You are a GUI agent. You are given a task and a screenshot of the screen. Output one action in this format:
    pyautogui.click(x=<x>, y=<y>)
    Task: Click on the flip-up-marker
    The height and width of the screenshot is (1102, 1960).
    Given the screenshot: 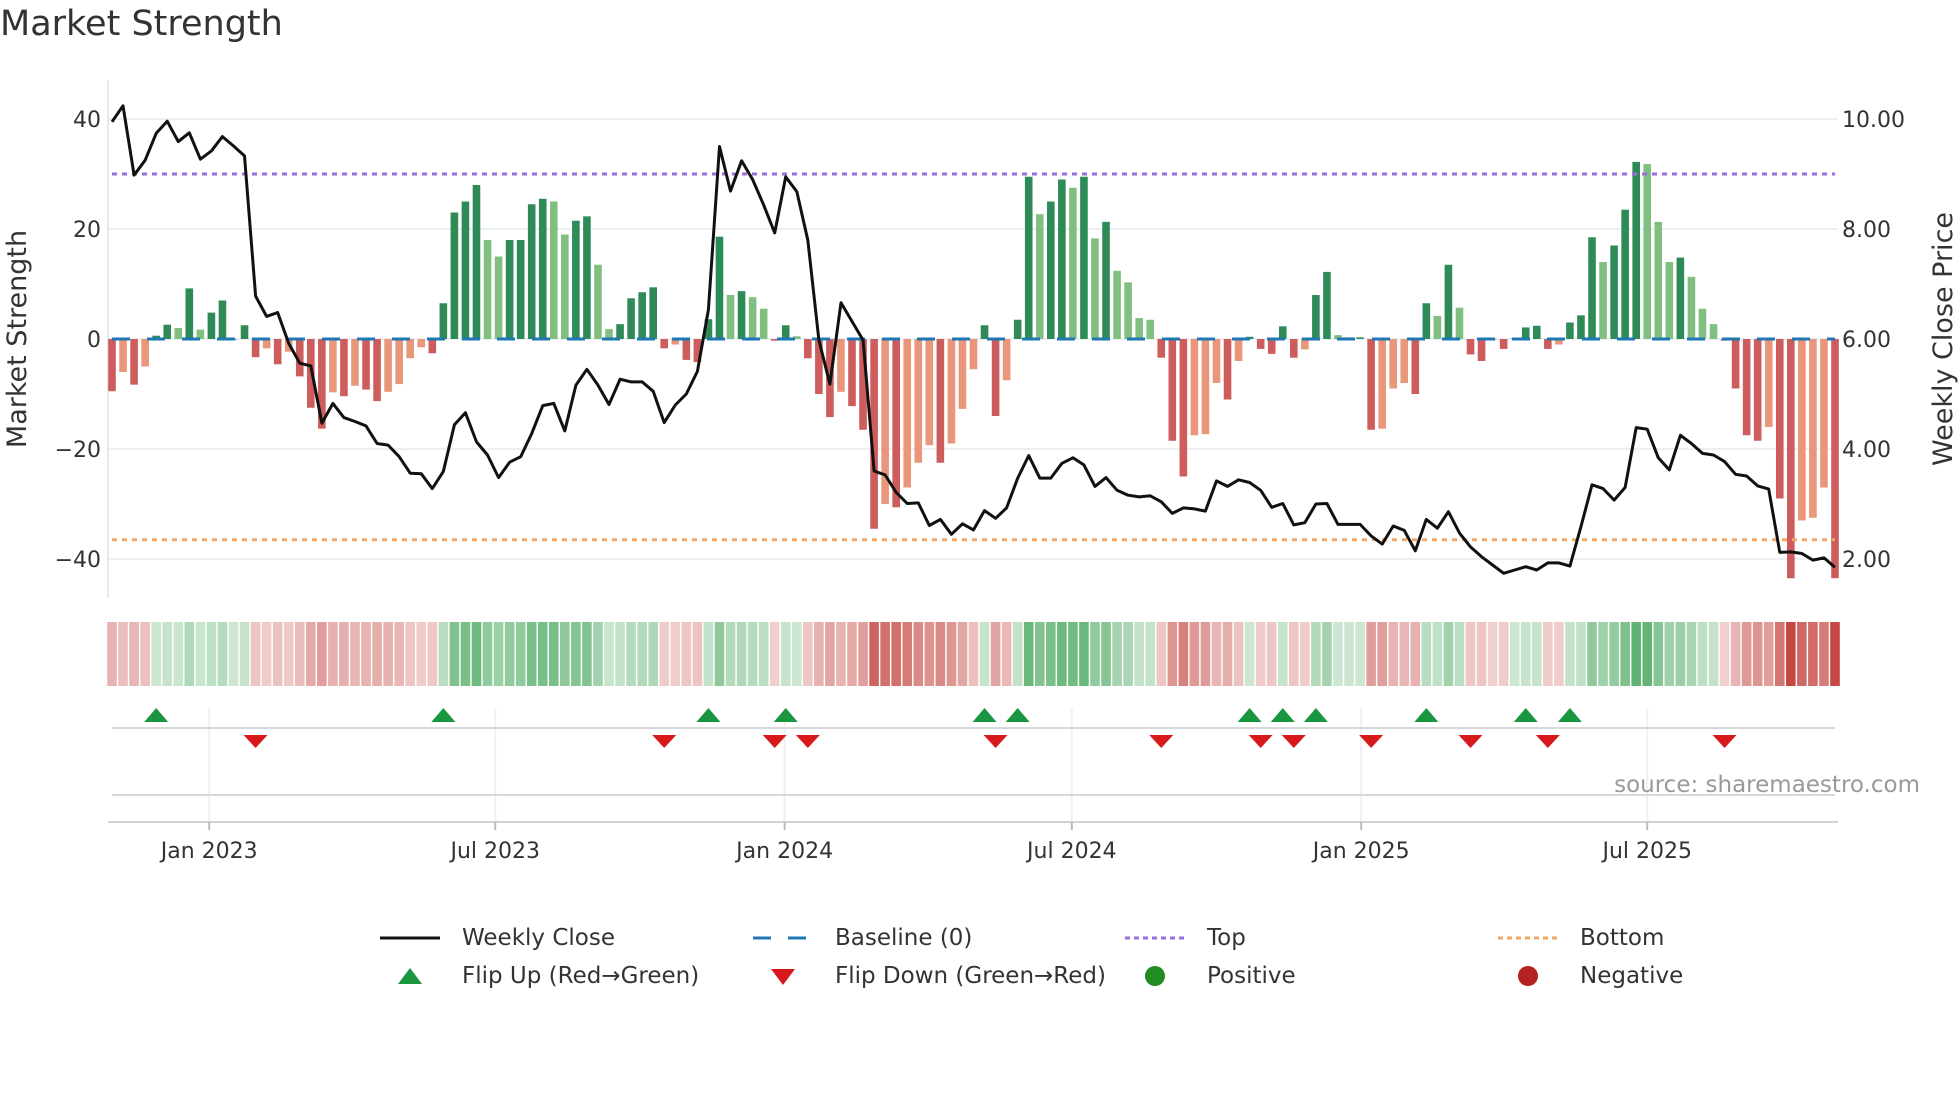 What is the action you would take?
    pyautogui.click(x=785, y=715)
    